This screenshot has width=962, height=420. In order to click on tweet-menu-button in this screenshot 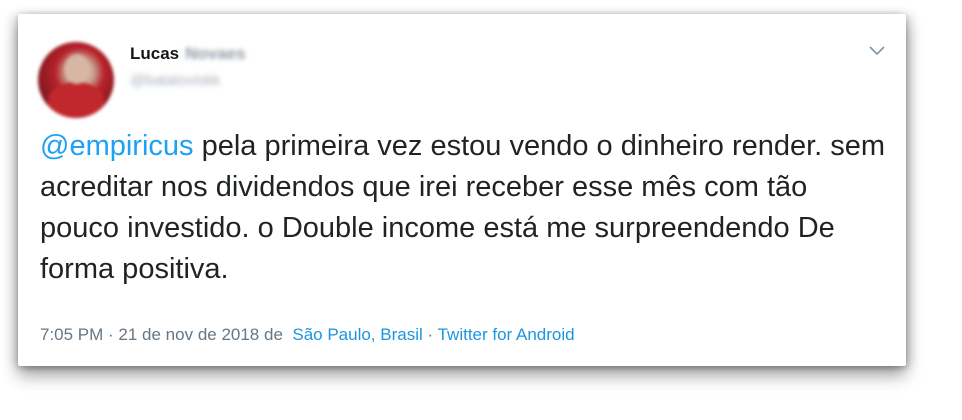, I will do `click(877, 51)`.